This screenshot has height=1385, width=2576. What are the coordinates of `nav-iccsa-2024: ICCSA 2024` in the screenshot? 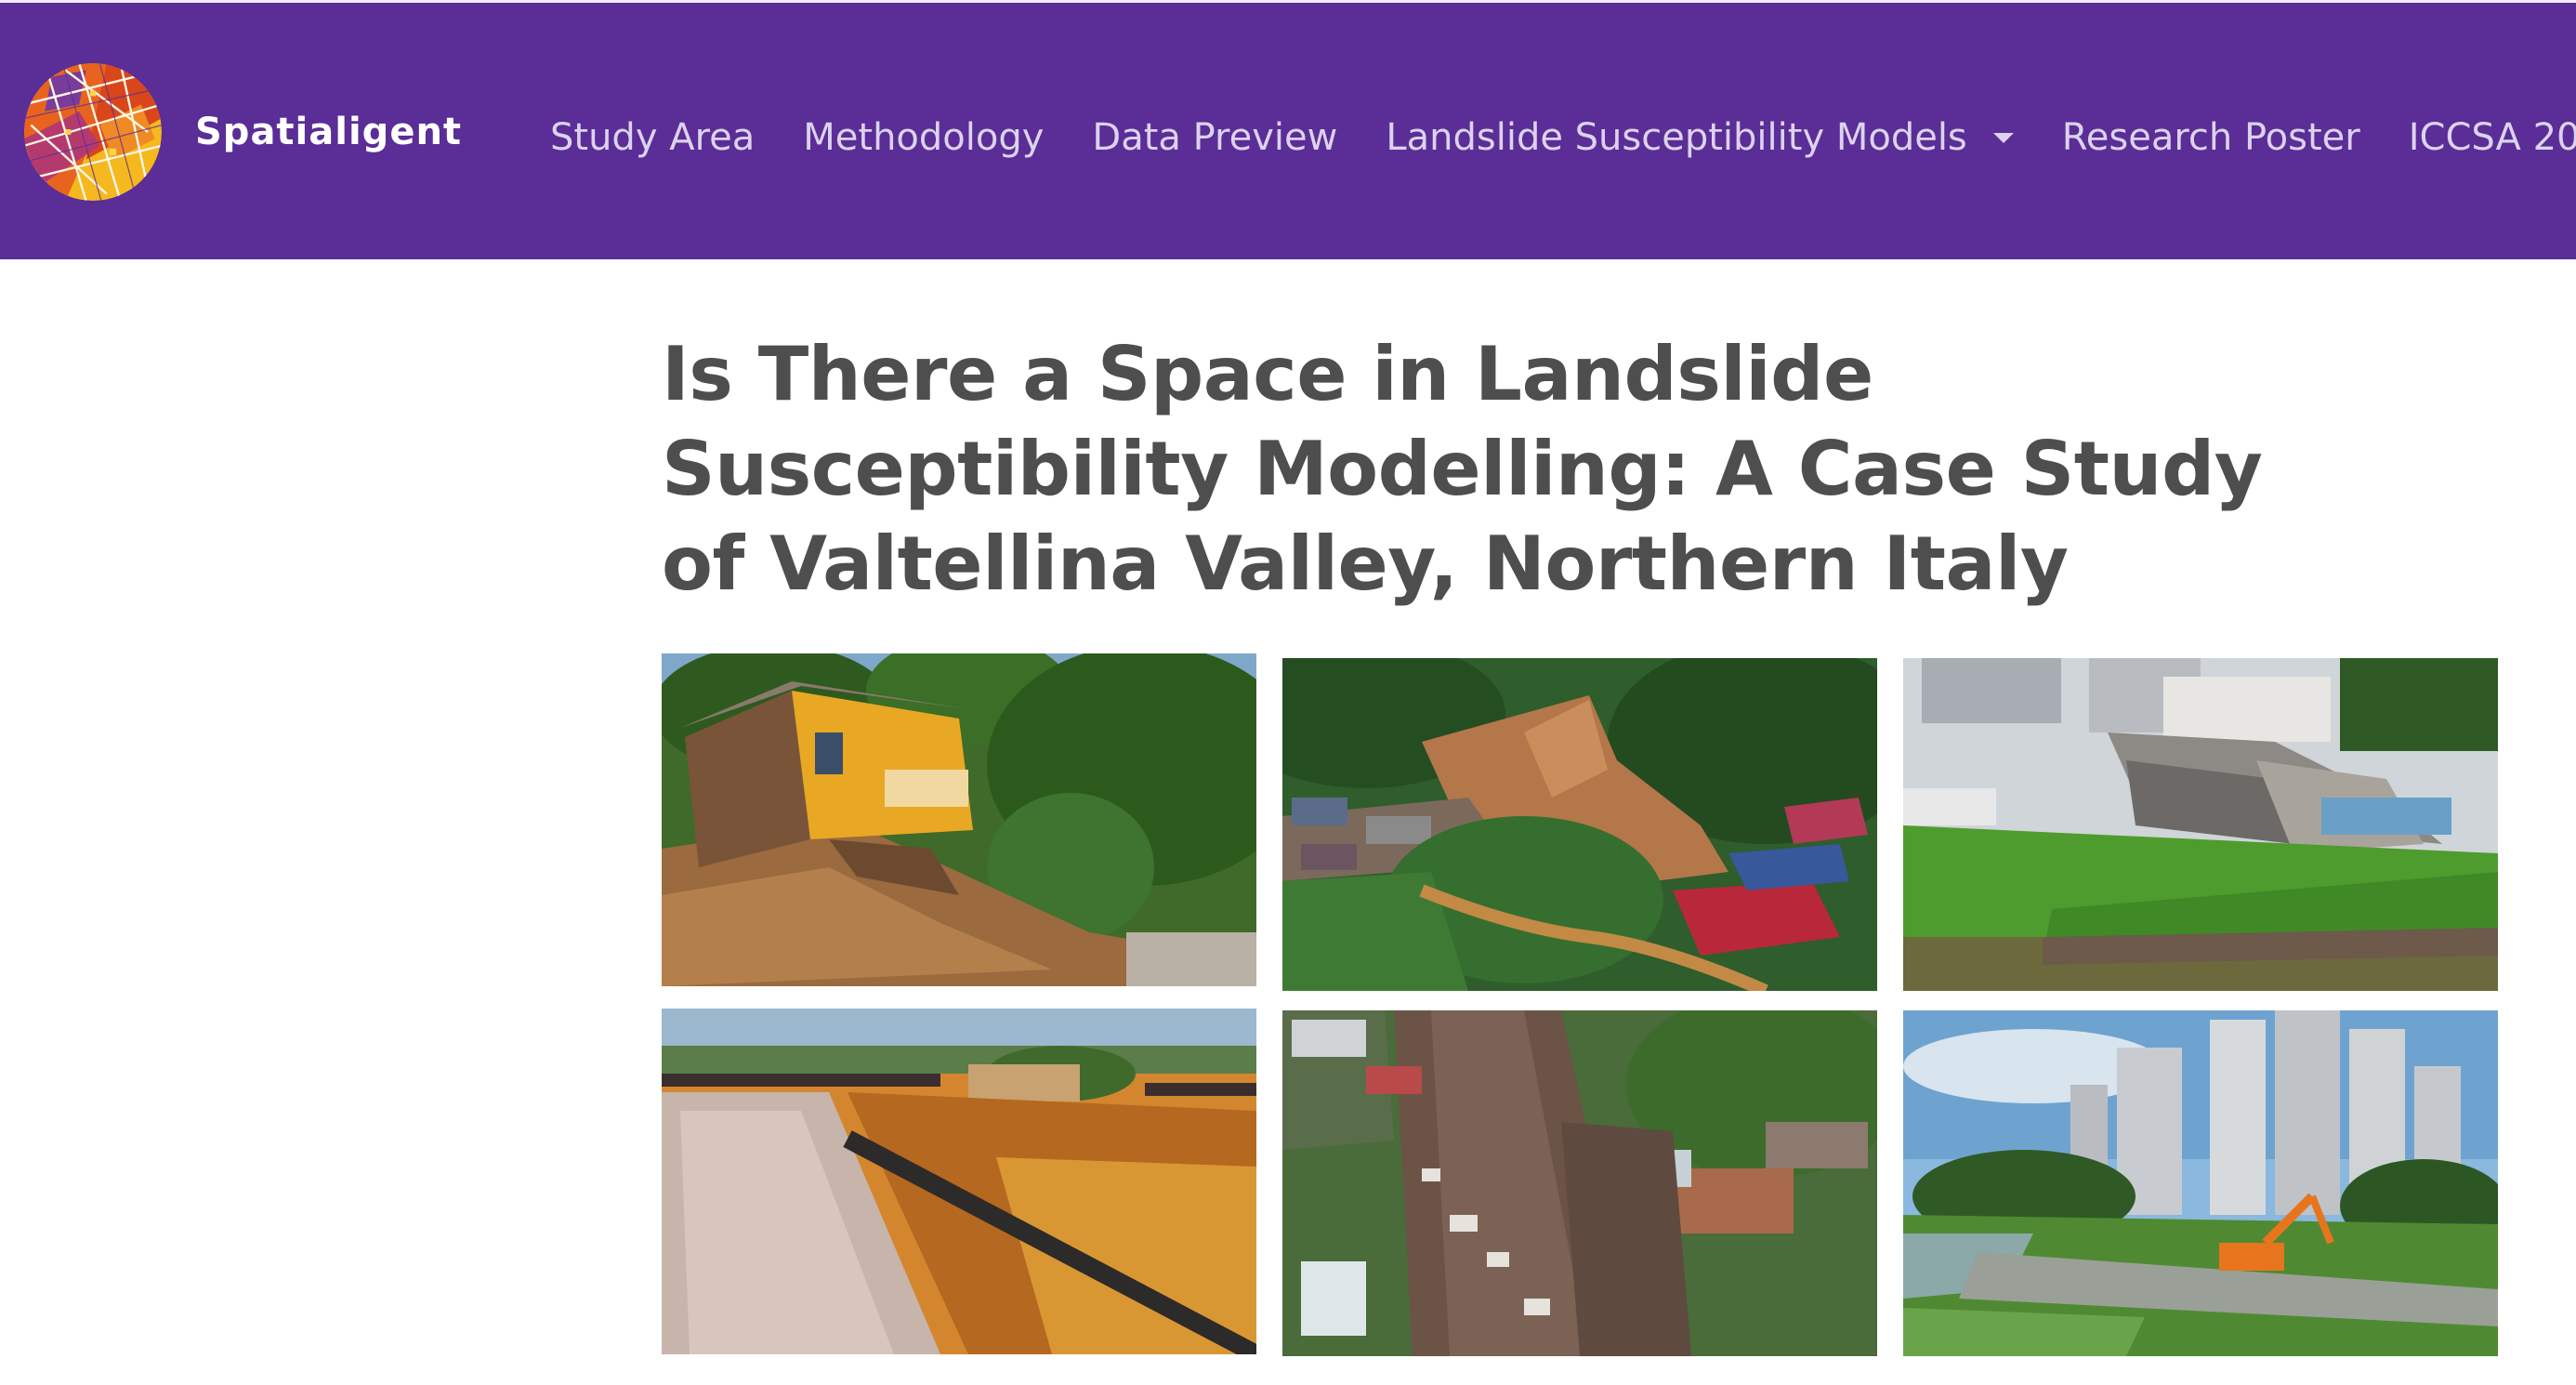 It's located at (2492, 137).